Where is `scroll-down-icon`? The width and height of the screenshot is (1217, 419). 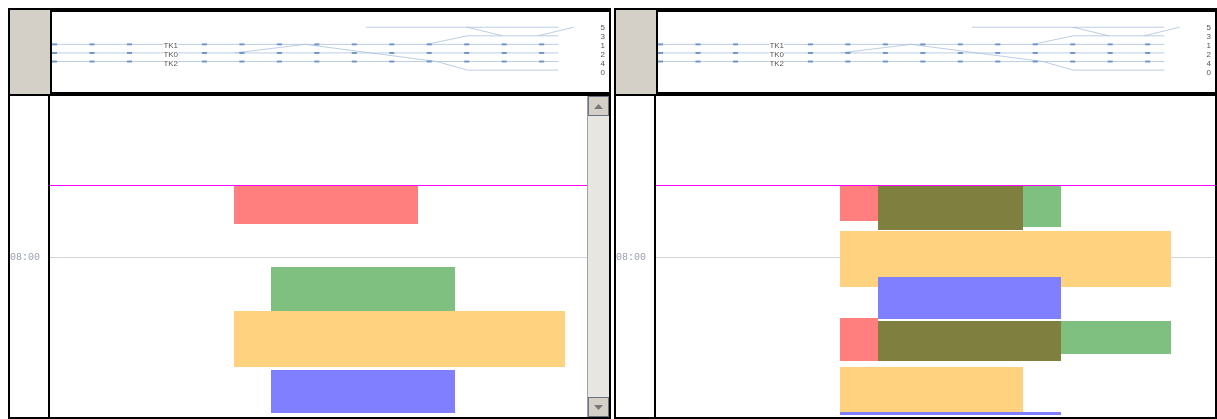 scroll-down-icon is located at coordinates (598, 407).